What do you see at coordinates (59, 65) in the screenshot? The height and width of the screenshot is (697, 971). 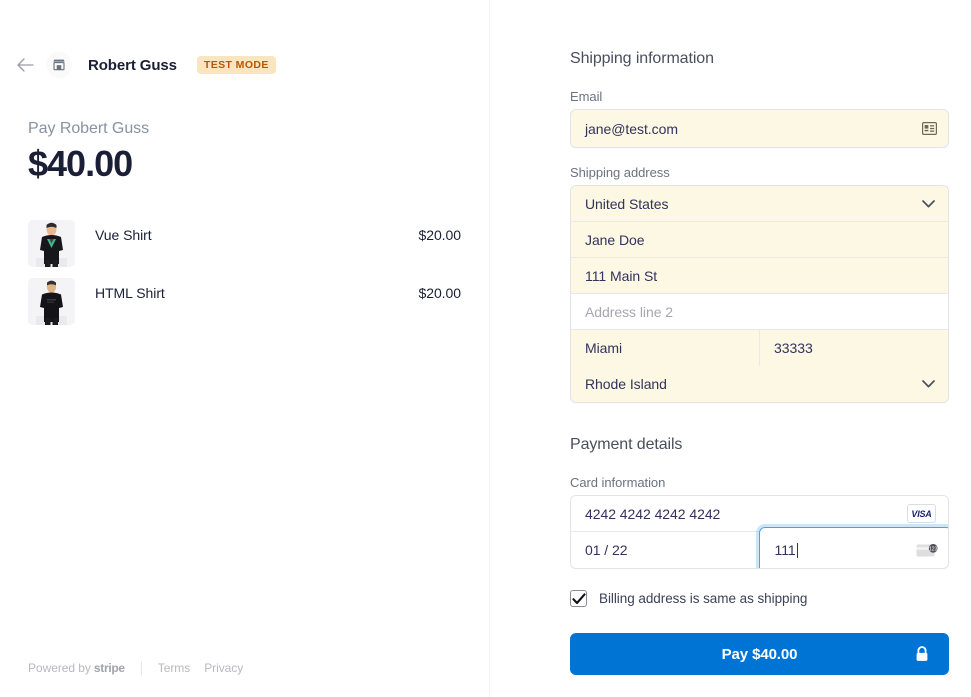 I see `storefront-icon` at bounding box center [59, 65].